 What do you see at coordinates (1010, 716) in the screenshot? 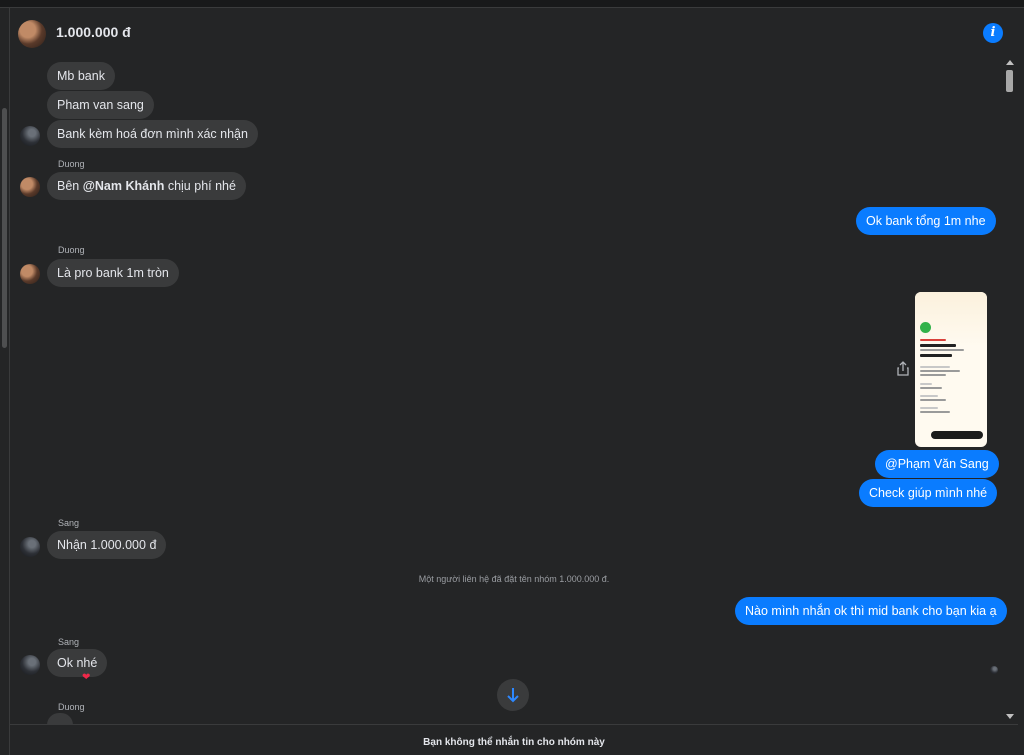
I see `scroll-down-arrow` at bounding box center [1010, 716].